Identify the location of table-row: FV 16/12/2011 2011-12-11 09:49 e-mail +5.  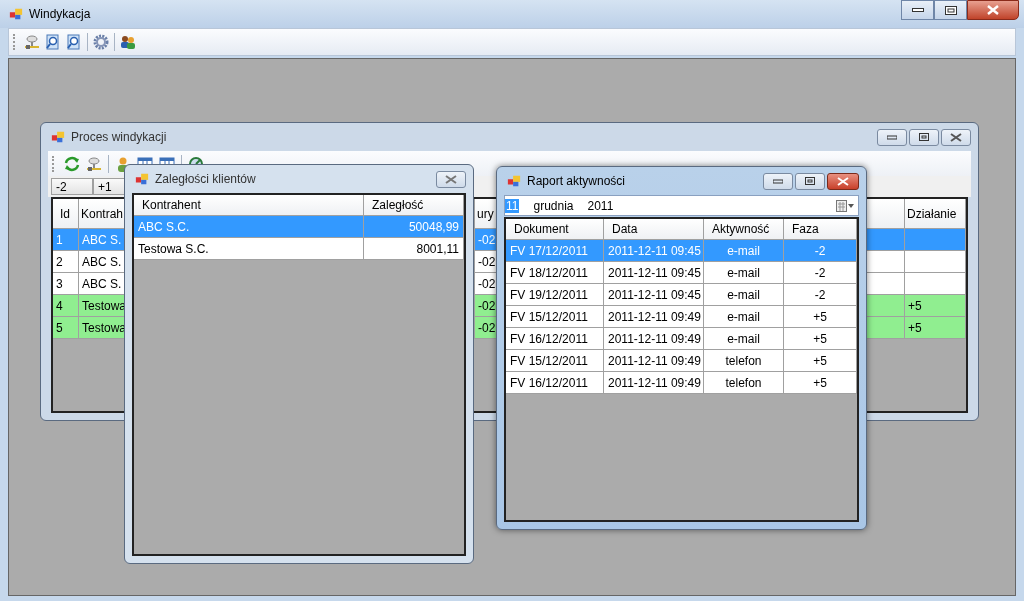
(681, 339).